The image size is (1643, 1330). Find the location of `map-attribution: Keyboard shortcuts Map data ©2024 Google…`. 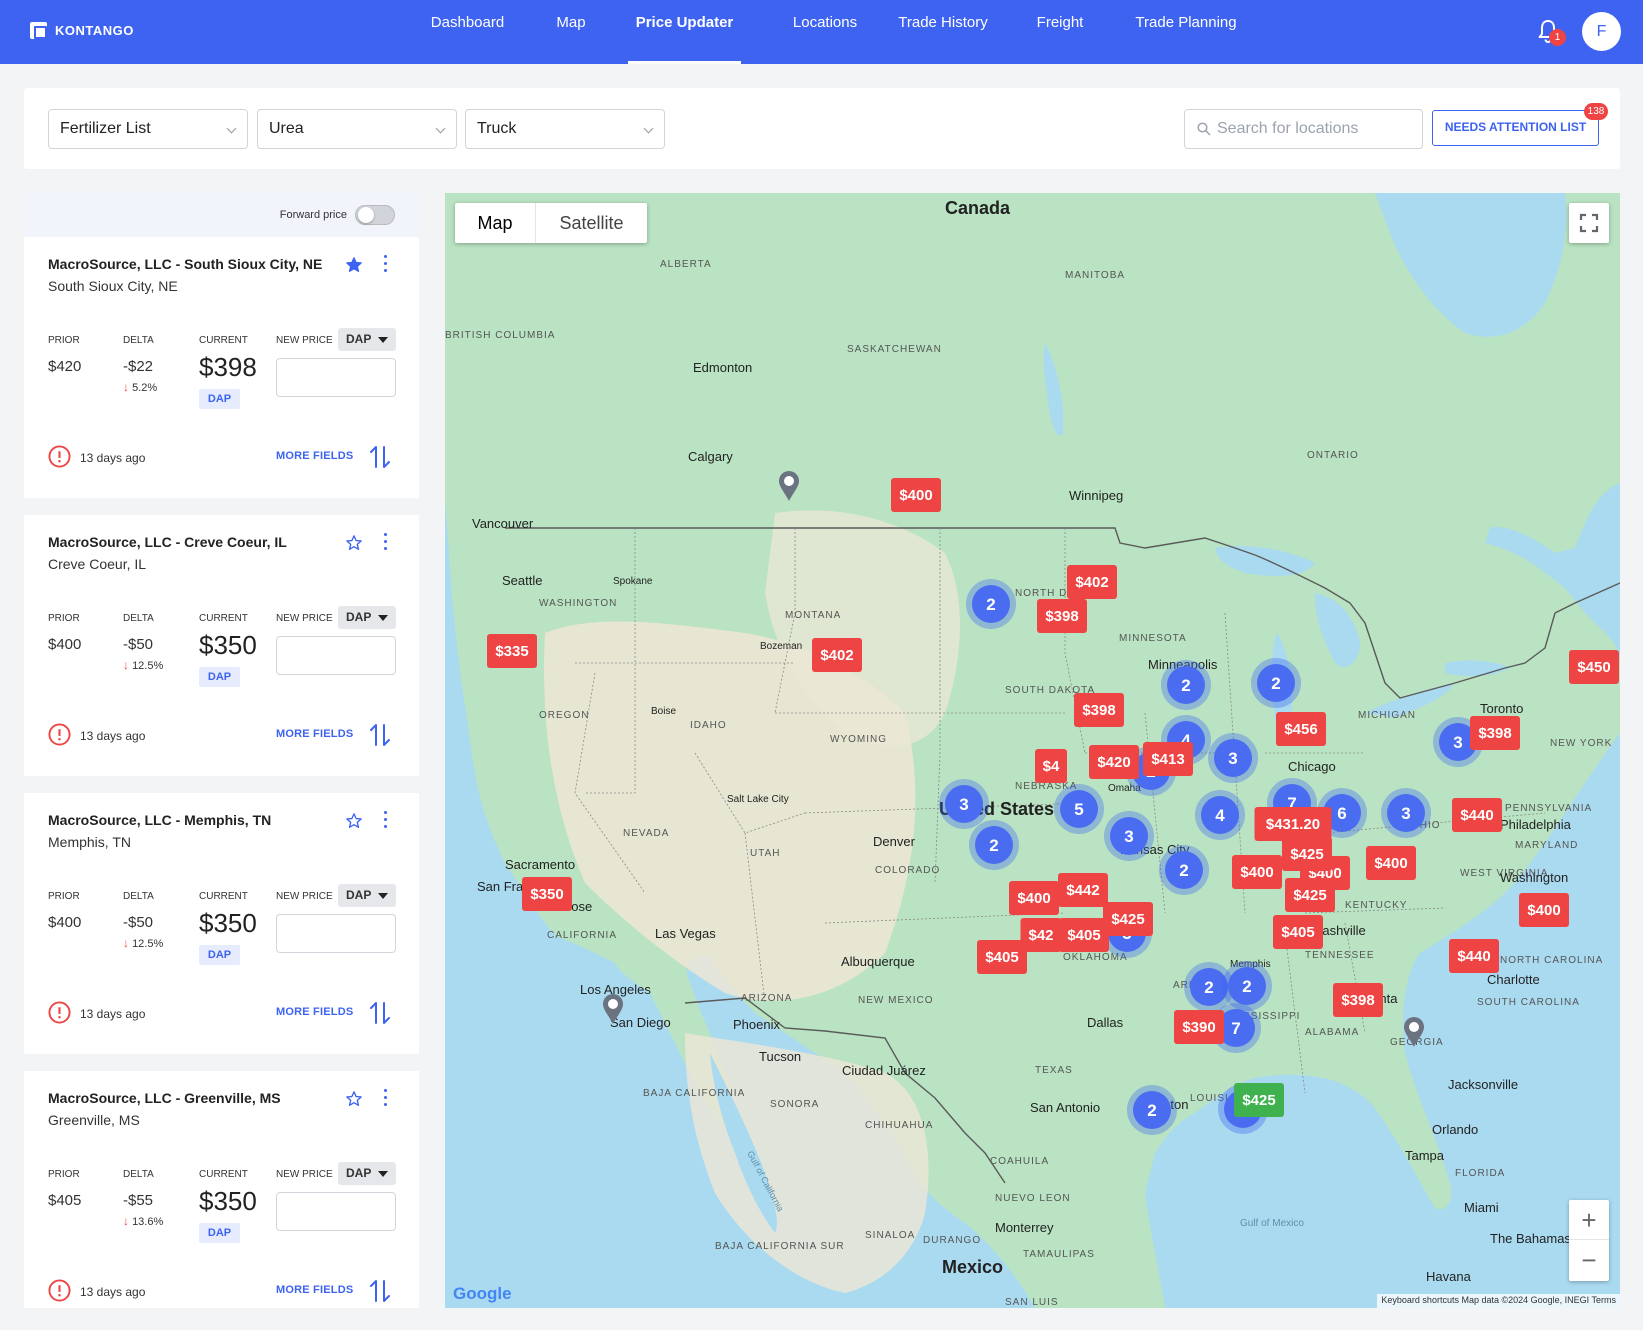

map-attribution: Keyboard shortcuts Map data ©2024 Google… is located at coordinates (1498, 1301).